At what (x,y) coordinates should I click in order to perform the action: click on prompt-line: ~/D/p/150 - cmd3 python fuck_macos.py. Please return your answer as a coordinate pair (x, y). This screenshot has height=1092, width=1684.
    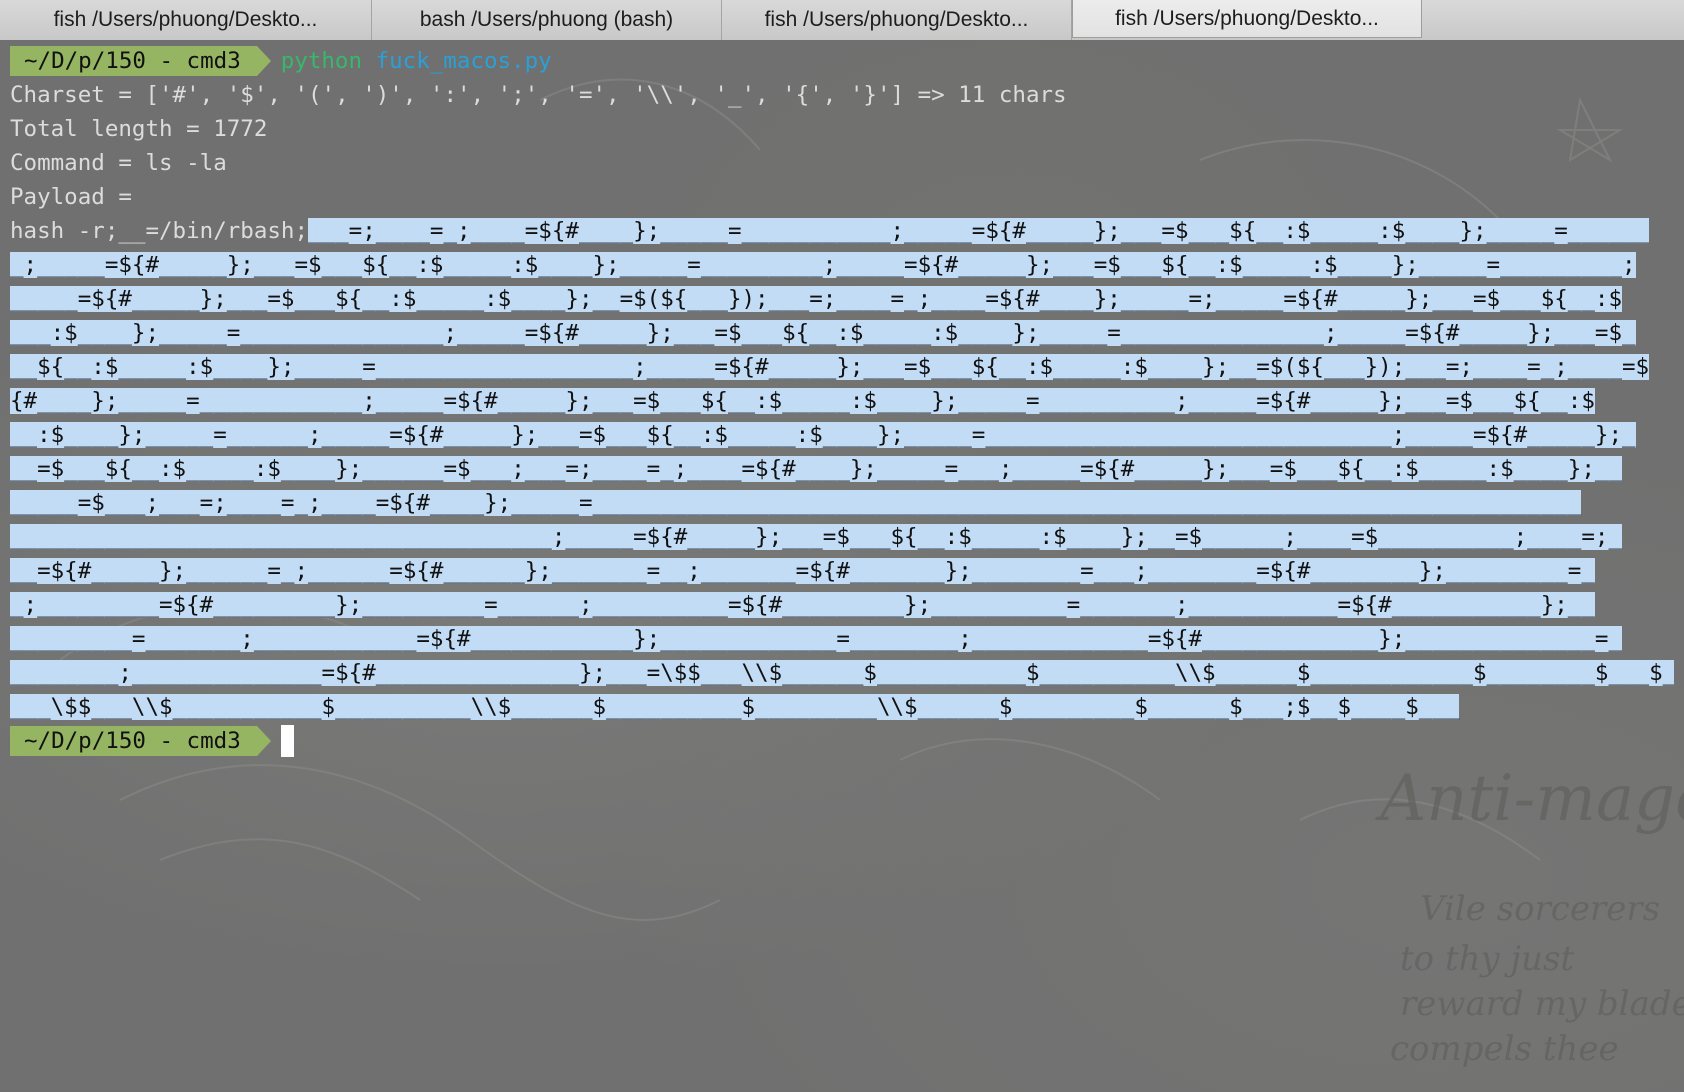
    Looking at the image, I should click on (842, 61).